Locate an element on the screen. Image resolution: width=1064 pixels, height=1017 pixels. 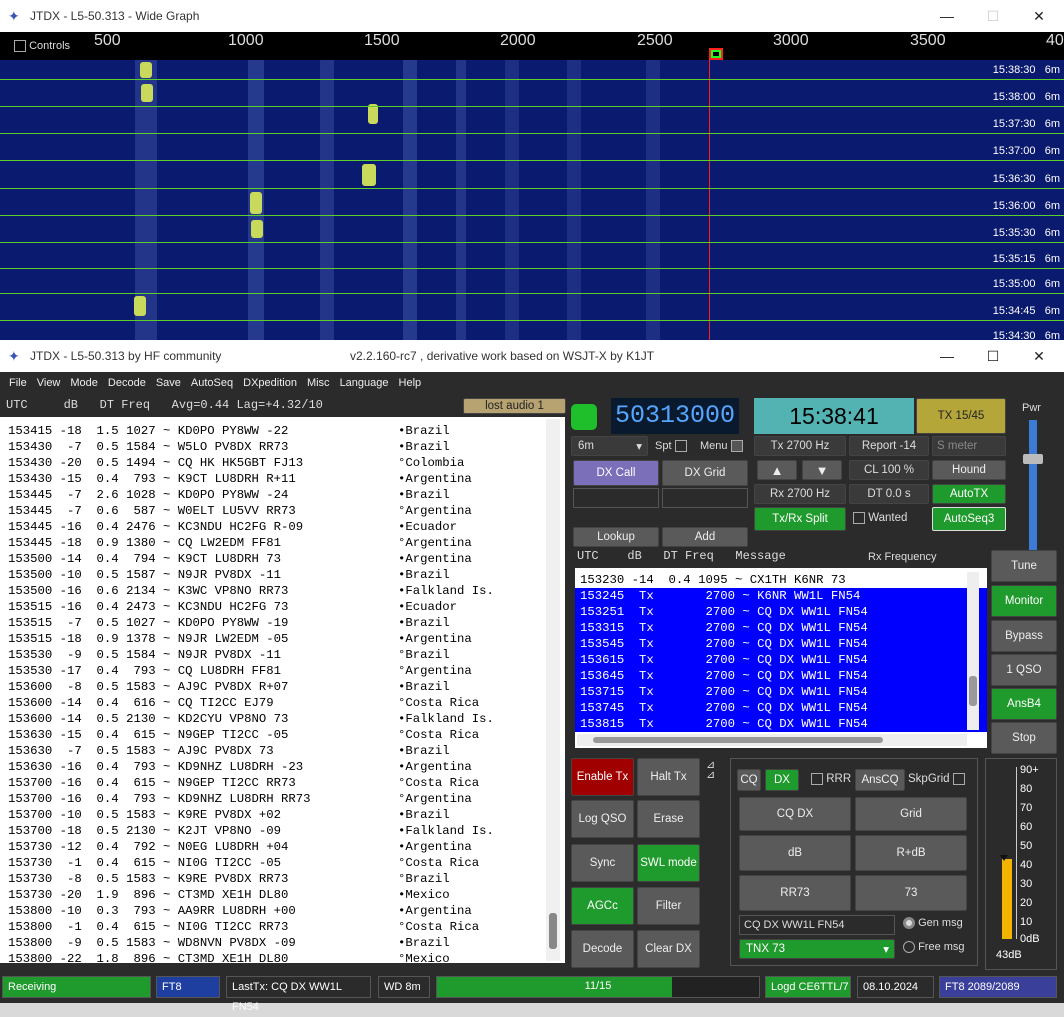
lookup-button: Lookup is located at coordinates (616, 537).